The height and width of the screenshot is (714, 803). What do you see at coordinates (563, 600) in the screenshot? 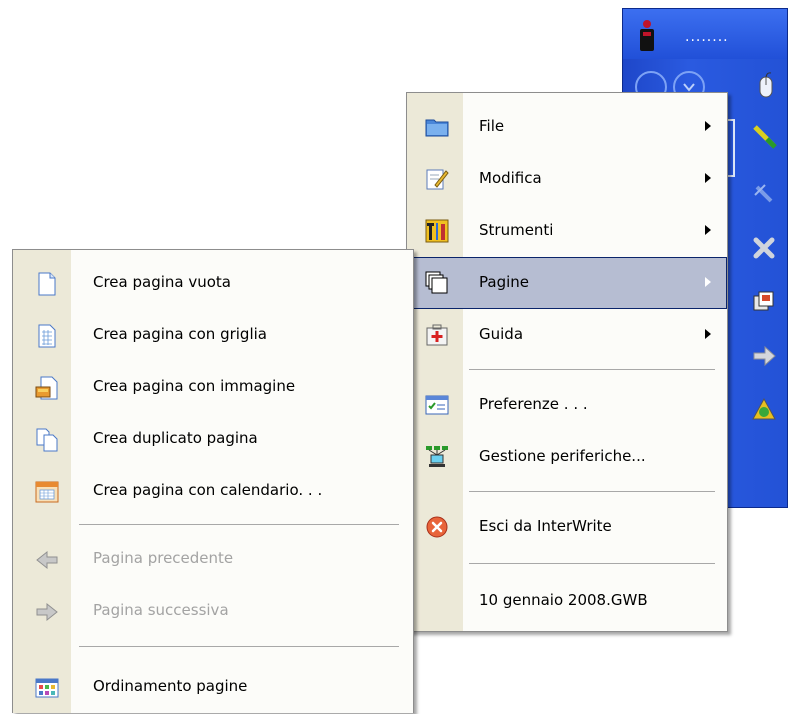
I see `menu-item-label: 10 gennaio 2008.GWB` at bounding box center [563, 600].